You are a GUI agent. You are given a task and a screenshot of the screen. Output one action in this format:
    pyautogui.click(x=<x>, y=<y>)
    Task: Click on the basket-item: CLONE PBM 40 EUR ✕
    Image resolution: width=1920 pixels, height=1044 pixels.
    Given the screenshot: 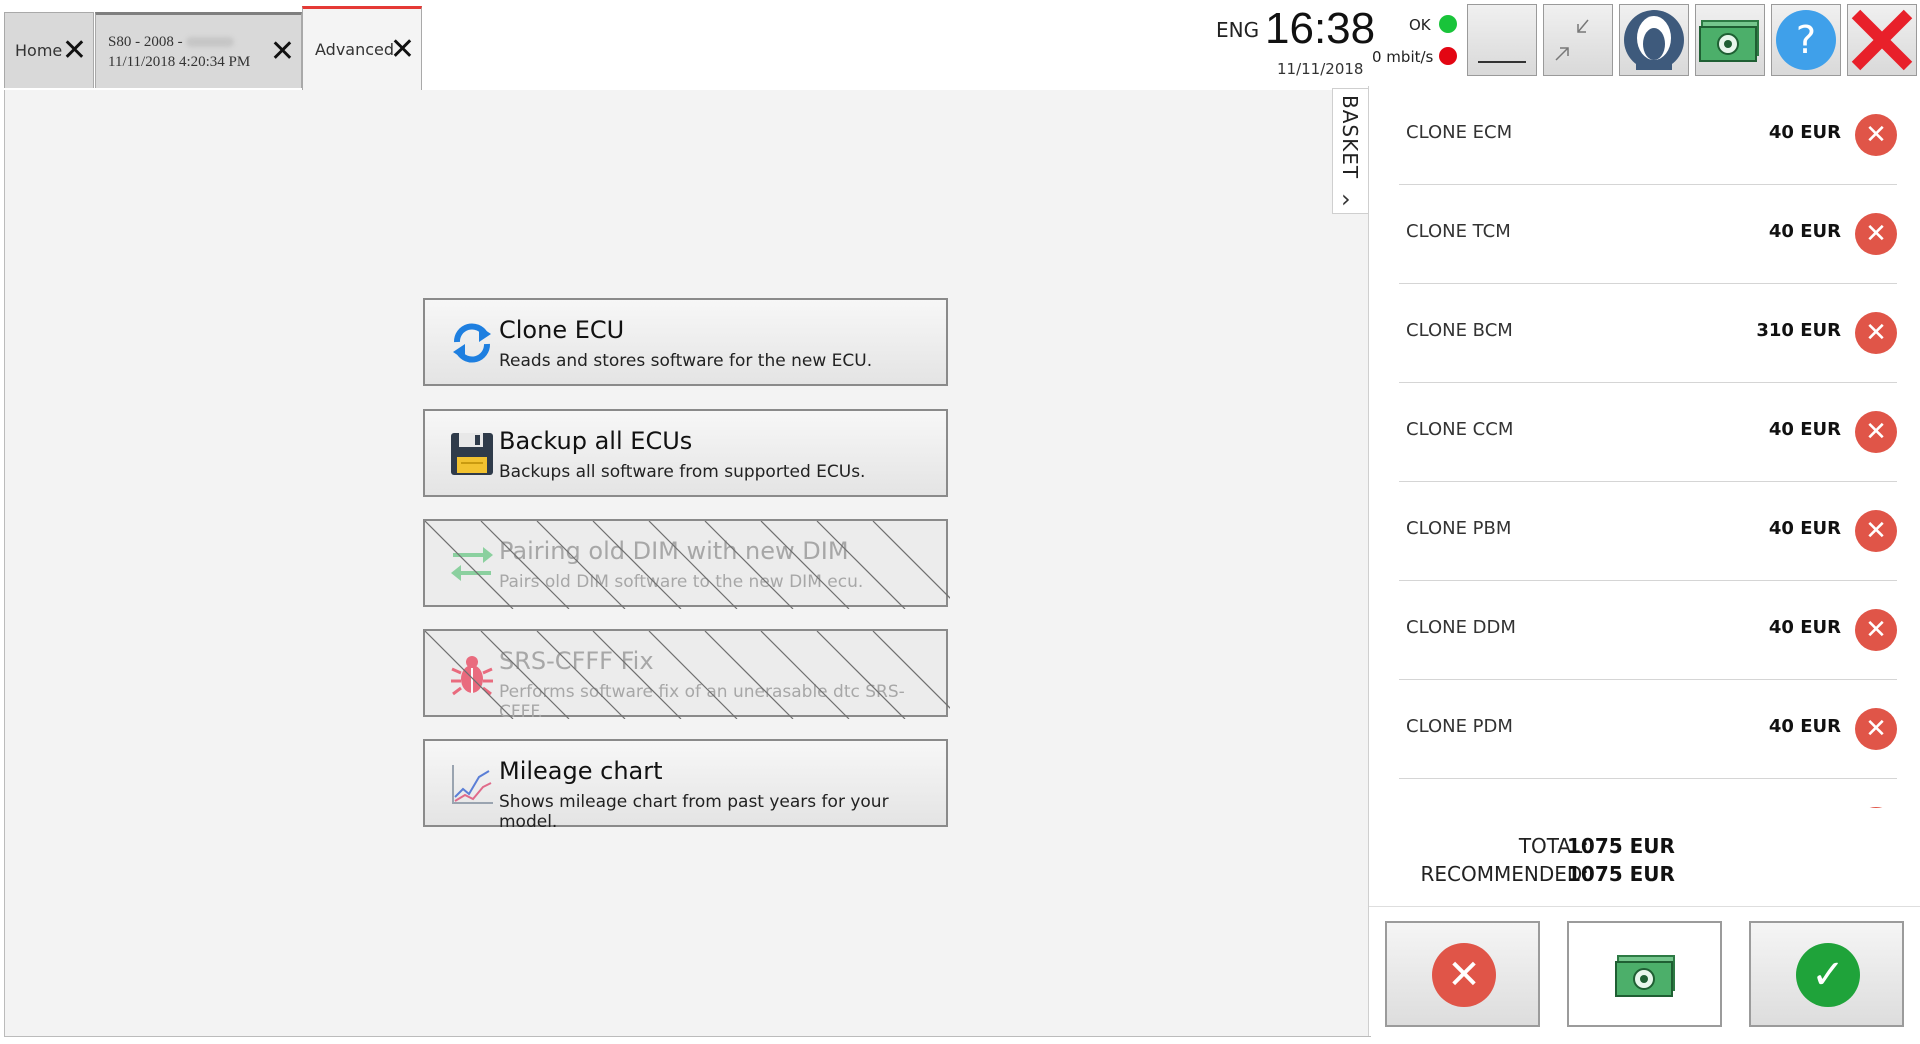 What is the action you would take?
    pyautogui.click(x=1648, y=531)
    